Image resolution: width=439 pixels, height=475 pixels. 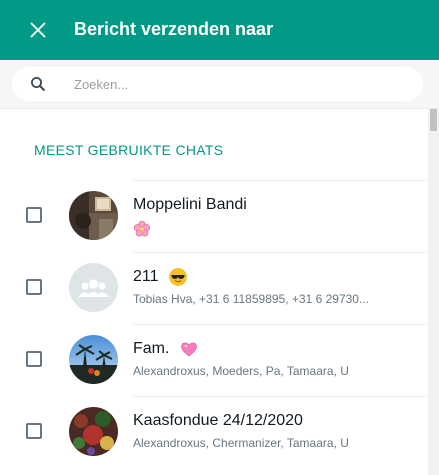 I want to click on pink-heart-icon, so click(x=189, y=349).